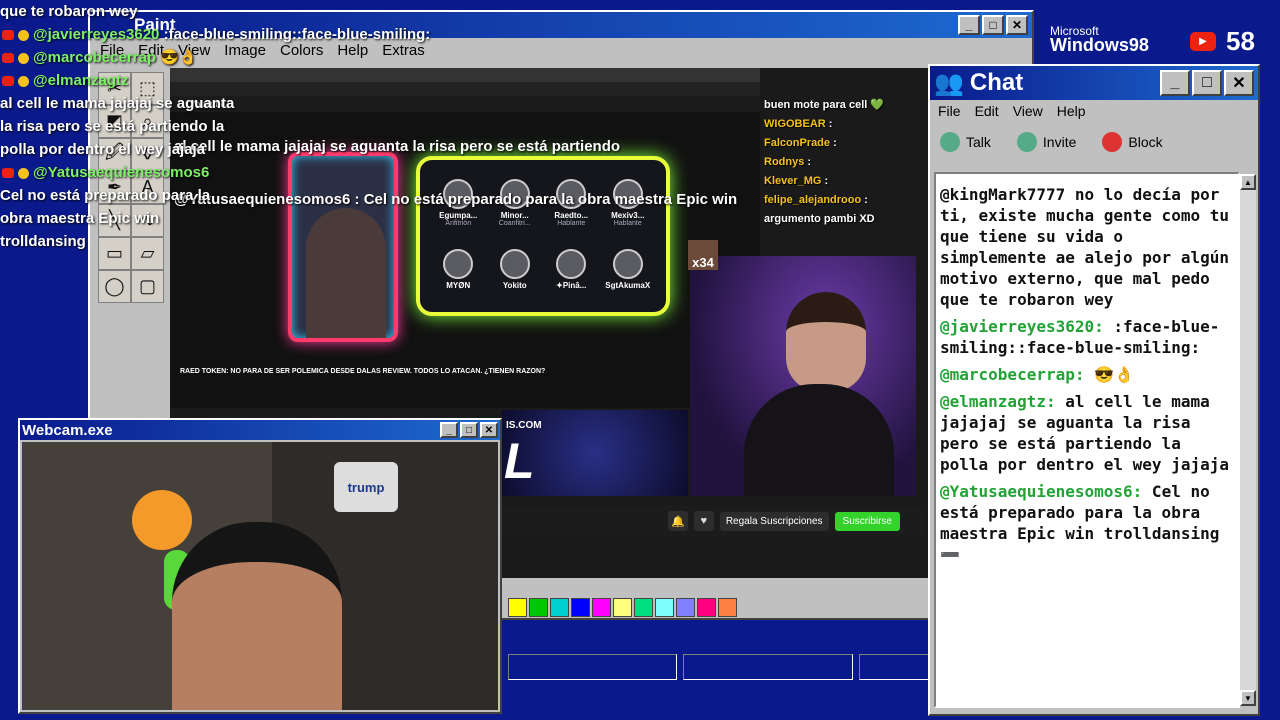 This screenshot has width=1280, height=720. What do you see at coordinates (69, 11) in the screenshot?
I see `overlay-chat-fragment: que te robaron wey` at bounding box center [69, 11].